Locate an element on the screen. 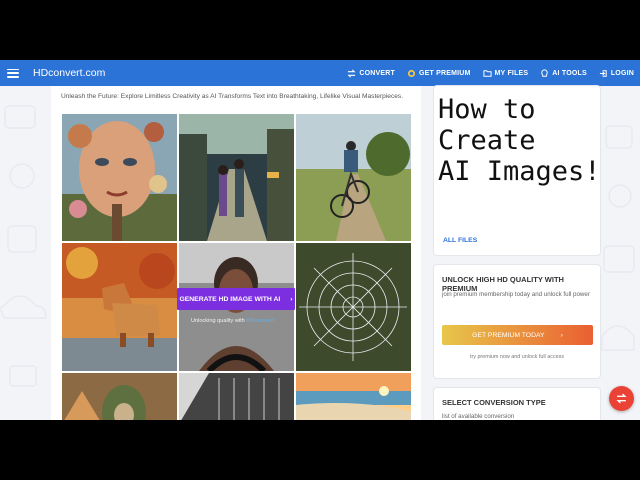 The height and width of the screenshot is (480, 640). gallery-image-beach is located at coordinates (353, 396).